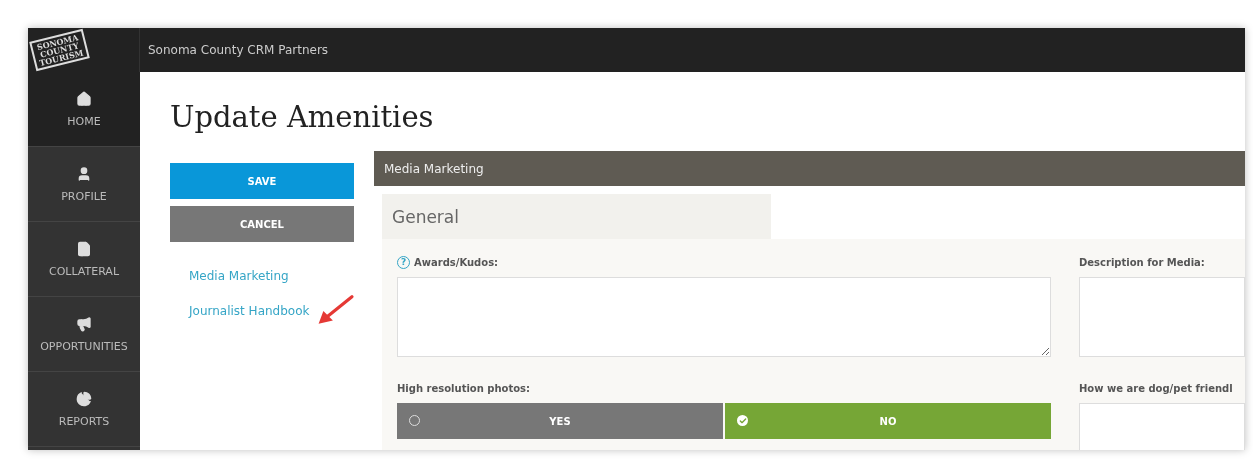 The image size is (1253, 463). Describe the element at coordinates (84, 98) in the screenshot. I see `house-icon` at that location.